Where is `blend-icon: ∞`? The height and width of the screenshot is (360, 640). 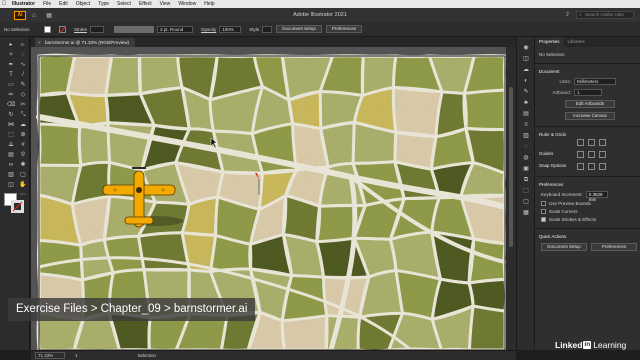
blend-icon: ∞ is located at coordinates (11, 165).